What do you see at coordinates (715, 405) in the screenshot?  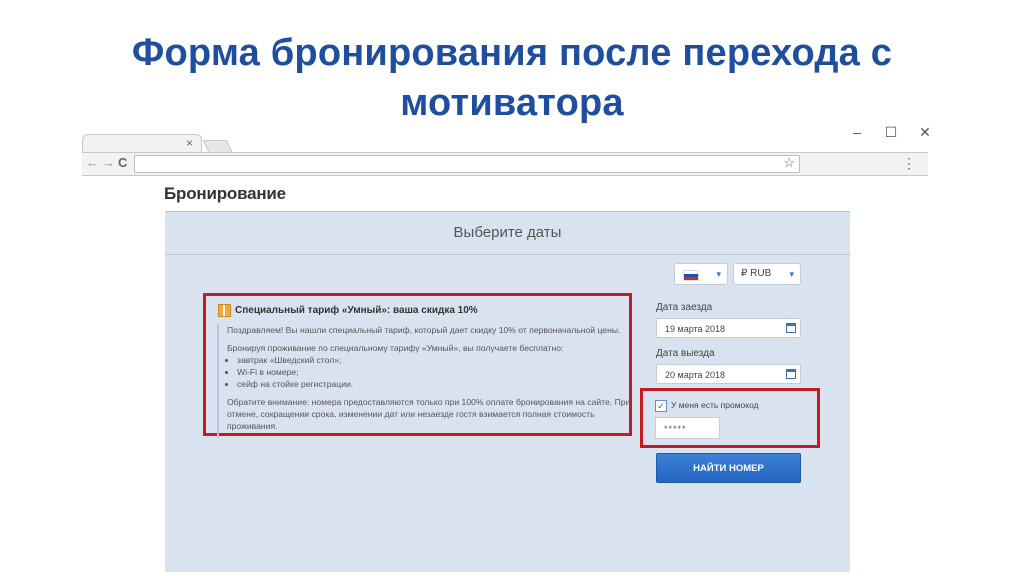 I see `promo-code-checkbox-label: У меня есть промокод` at bounding box center [715, 405].